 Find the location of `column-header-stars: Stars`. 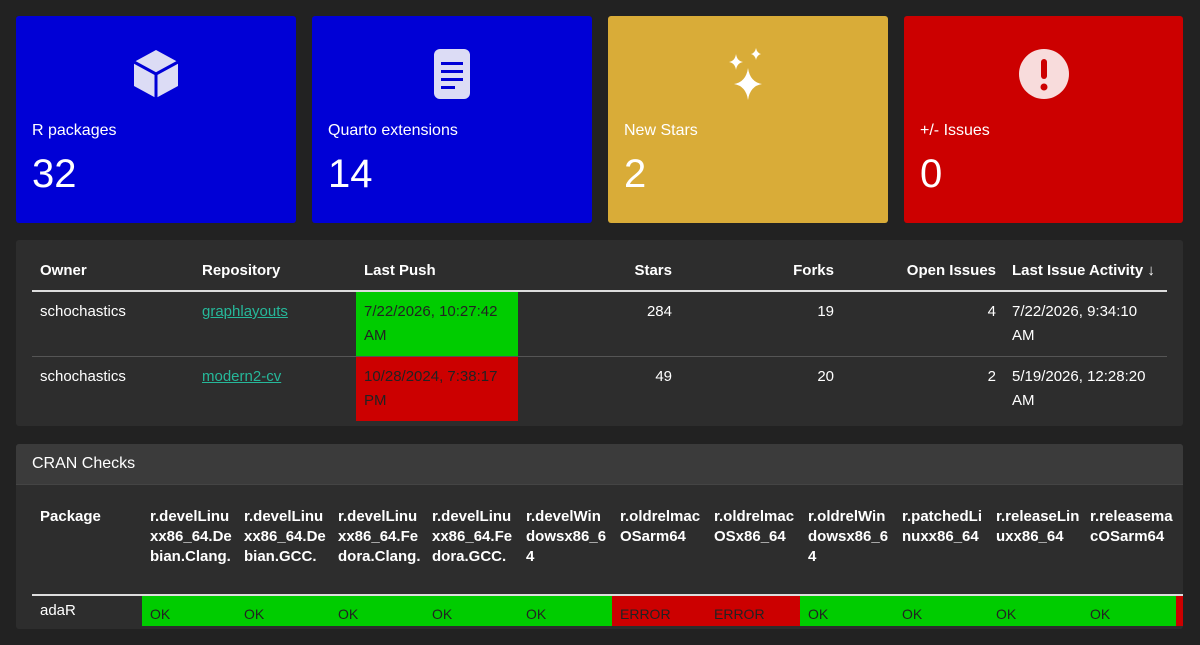

column-header-stars: Stars is located at coordinates (599, 271).